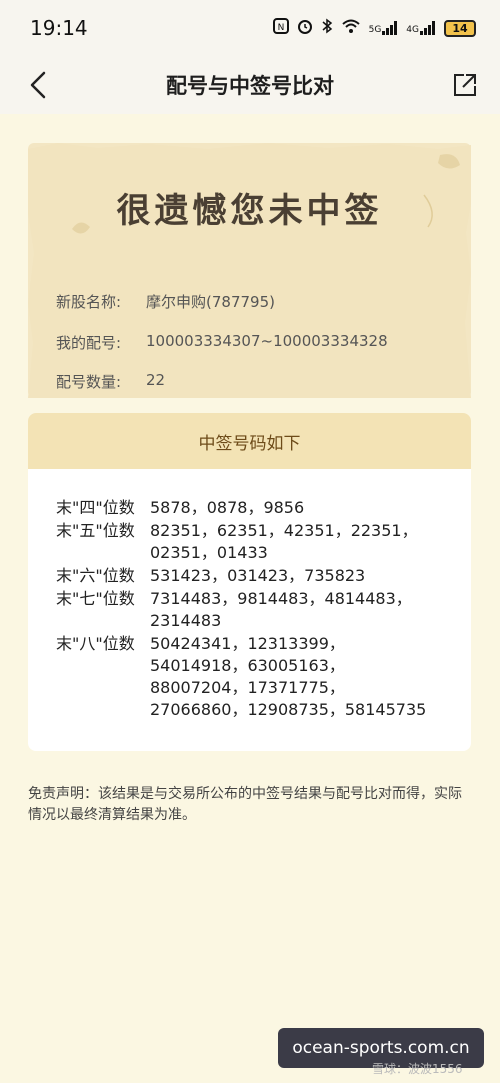 This screenshot has width=500, height=1083. I want to click on stock-name-label: 新股名称:, so click(89, 302).